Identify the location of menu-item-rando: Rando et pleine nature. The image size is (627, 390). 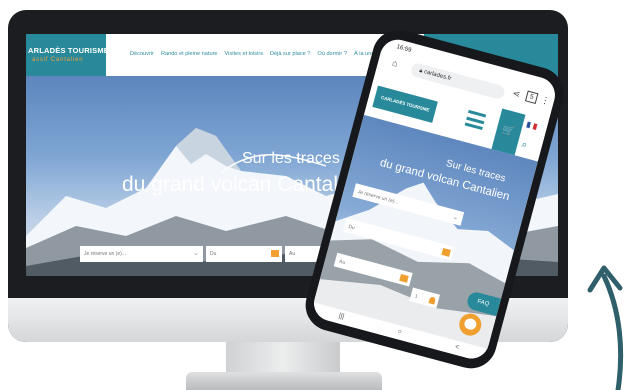
(189, 54).